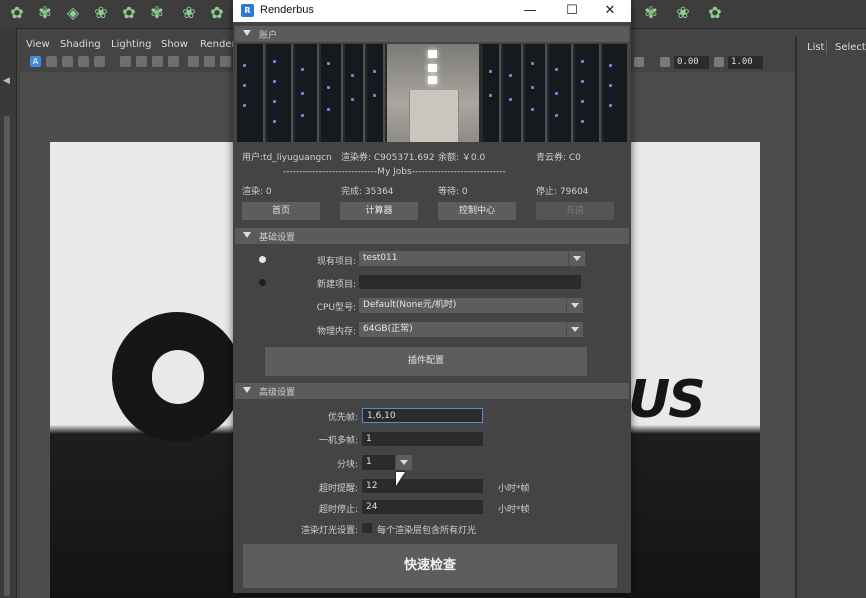 This screenshot has height=598, width=866. I want to click on viewport-toolbar: A, so click(127, 63).